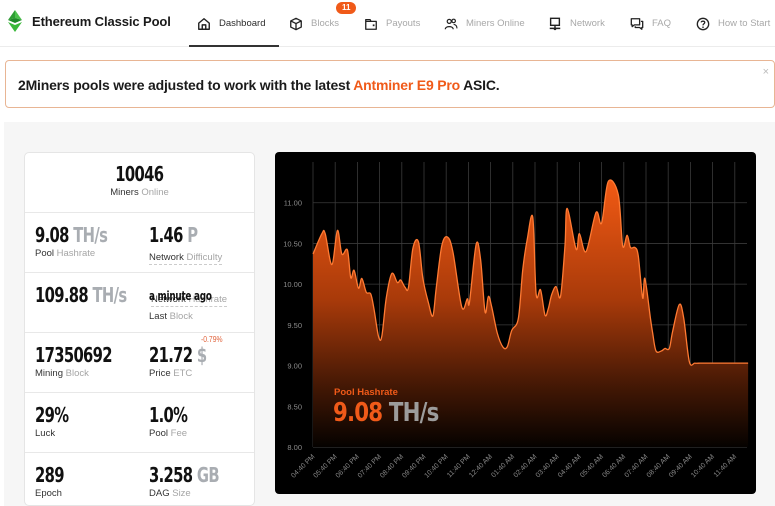 The height and width of the screenshot is (506, 775). I want to click on dag-size-label: DAG Size, so click(170, 493).